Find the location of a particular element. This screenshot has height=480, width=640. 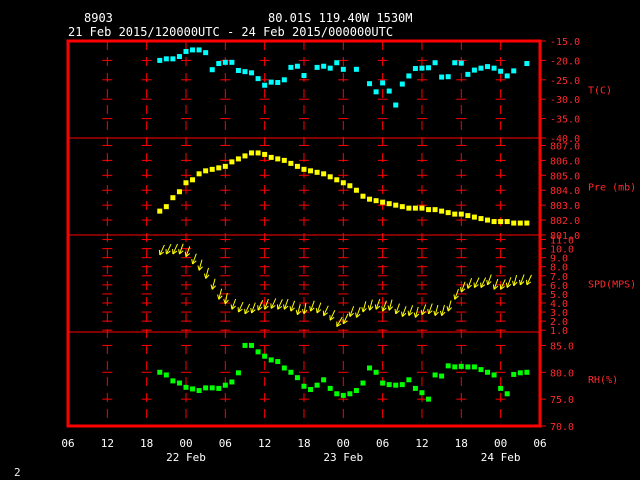

temperature-label: T(C) is located at coordinates (600, 91).